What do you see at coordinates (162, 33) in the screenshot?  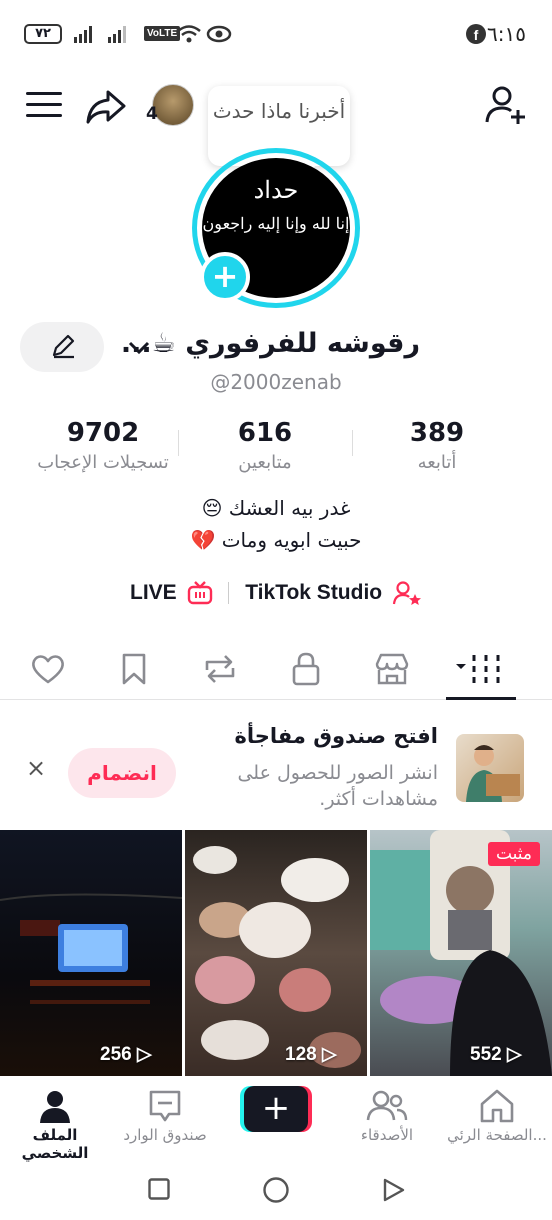 I see `volte-icon: VoLTE` at bounding box center [162, 33].